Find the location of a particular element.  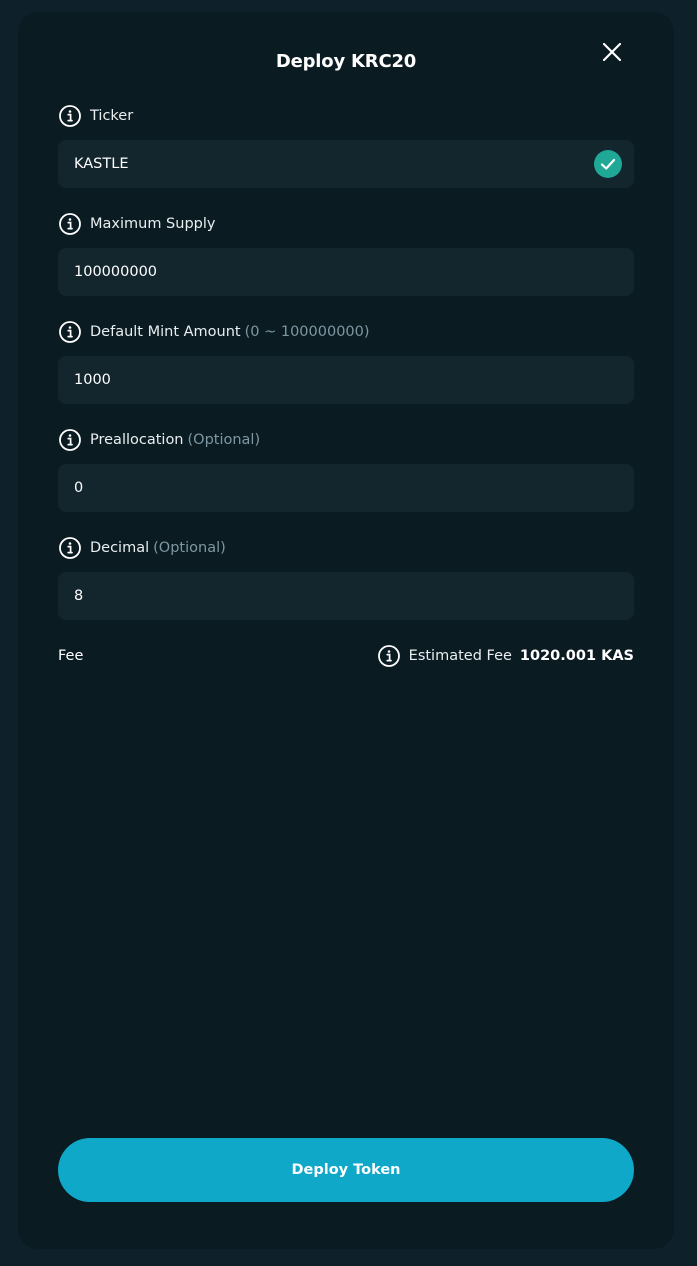

estimated-fee: Estimated Fee 1020.001 KAS is located at coordinates (505, 656).